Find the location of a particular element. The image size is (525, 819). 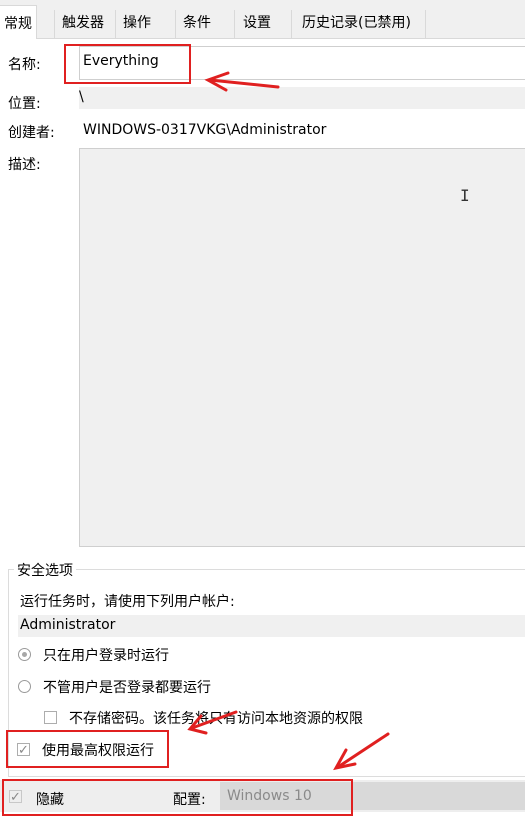

annotation-arrow-footer-icon is located at coordinates (361, 751).